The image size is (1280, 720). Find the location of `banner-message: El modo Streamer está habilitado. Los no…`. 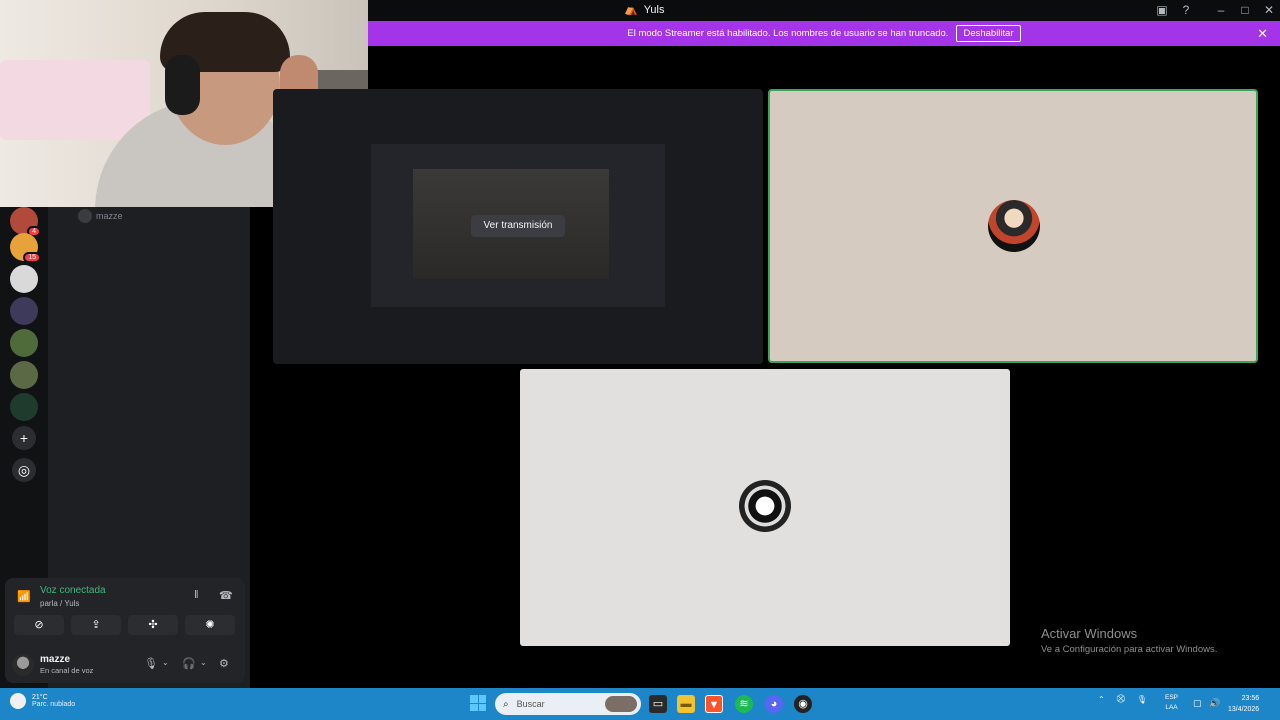

banner-message: El modo Streamer está habilitado. Los no… is located at coordinates (788, 33).